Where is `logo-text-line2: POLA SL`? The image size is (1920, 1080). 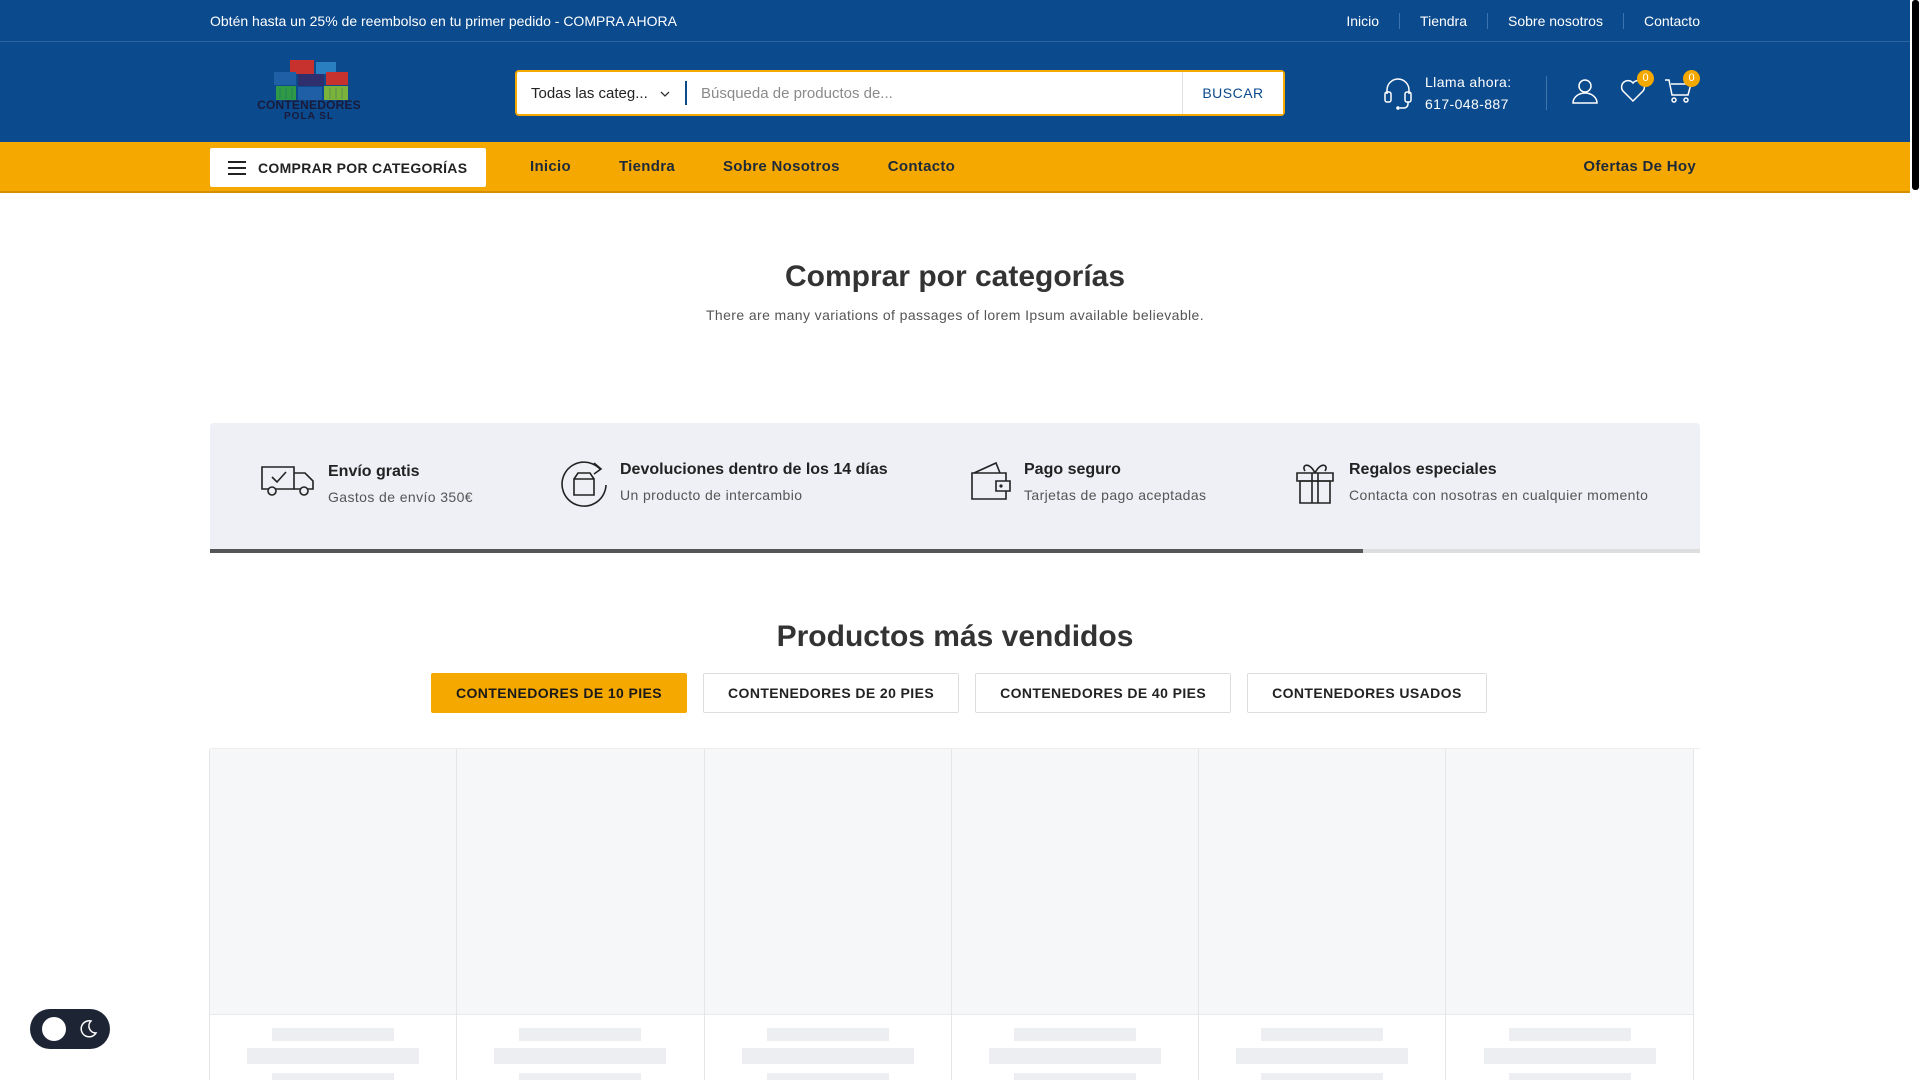 logo-text-line2: POLA SL is located at coordinates (309, 116).